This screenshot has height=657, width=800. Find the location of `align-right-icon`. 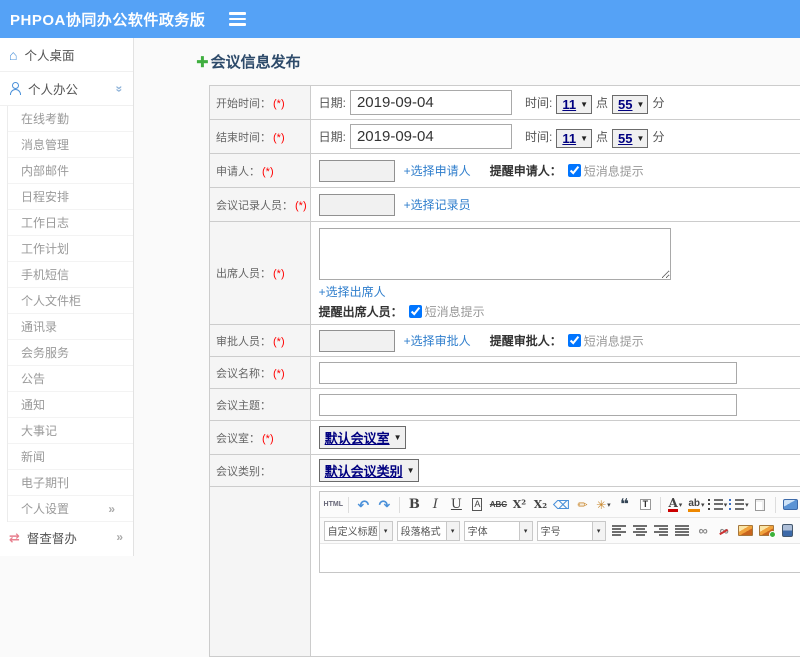

align-right-icon is located at coordinates (661, 530).